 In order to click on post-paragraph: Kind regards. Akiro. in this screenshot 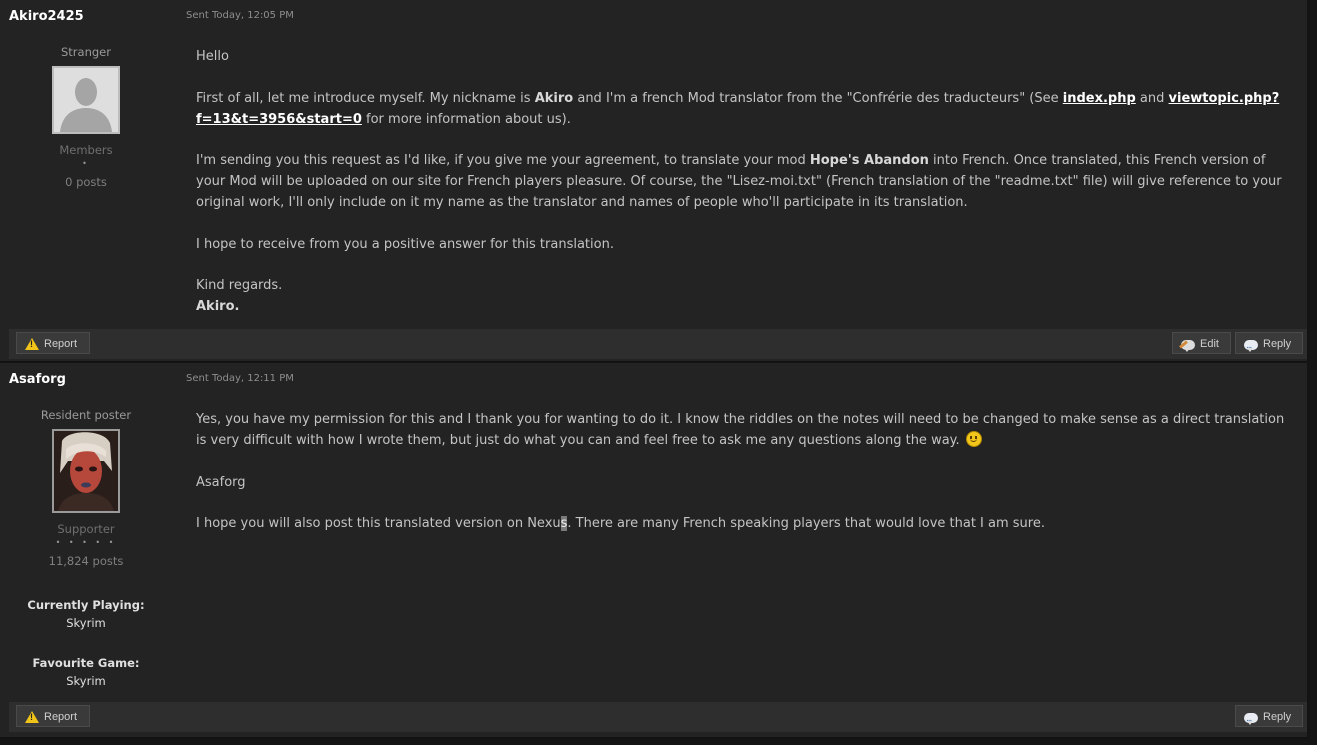, I will do `click(743, 296)`.